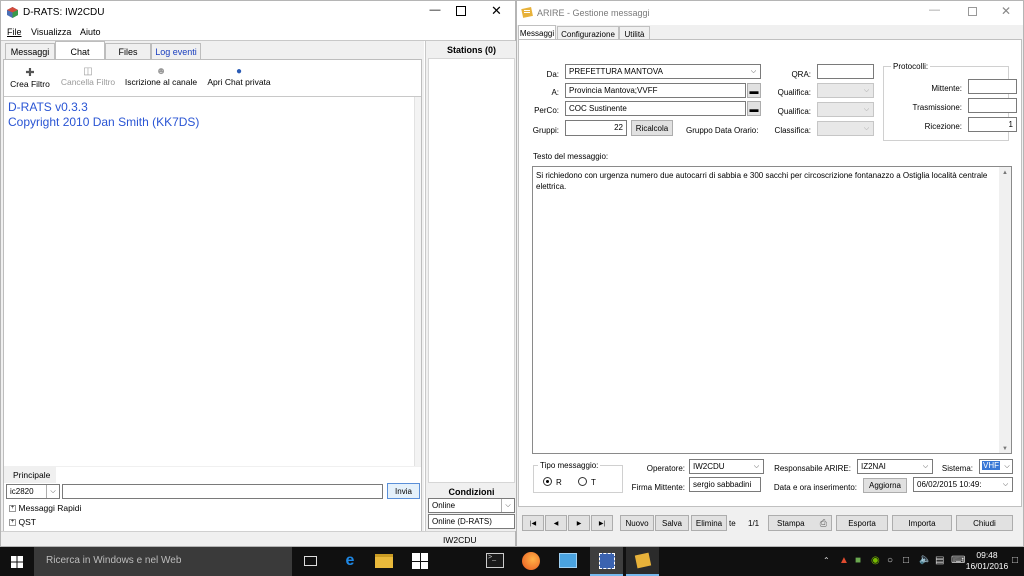  I want to click on task-view-icon, so click(310, 561).